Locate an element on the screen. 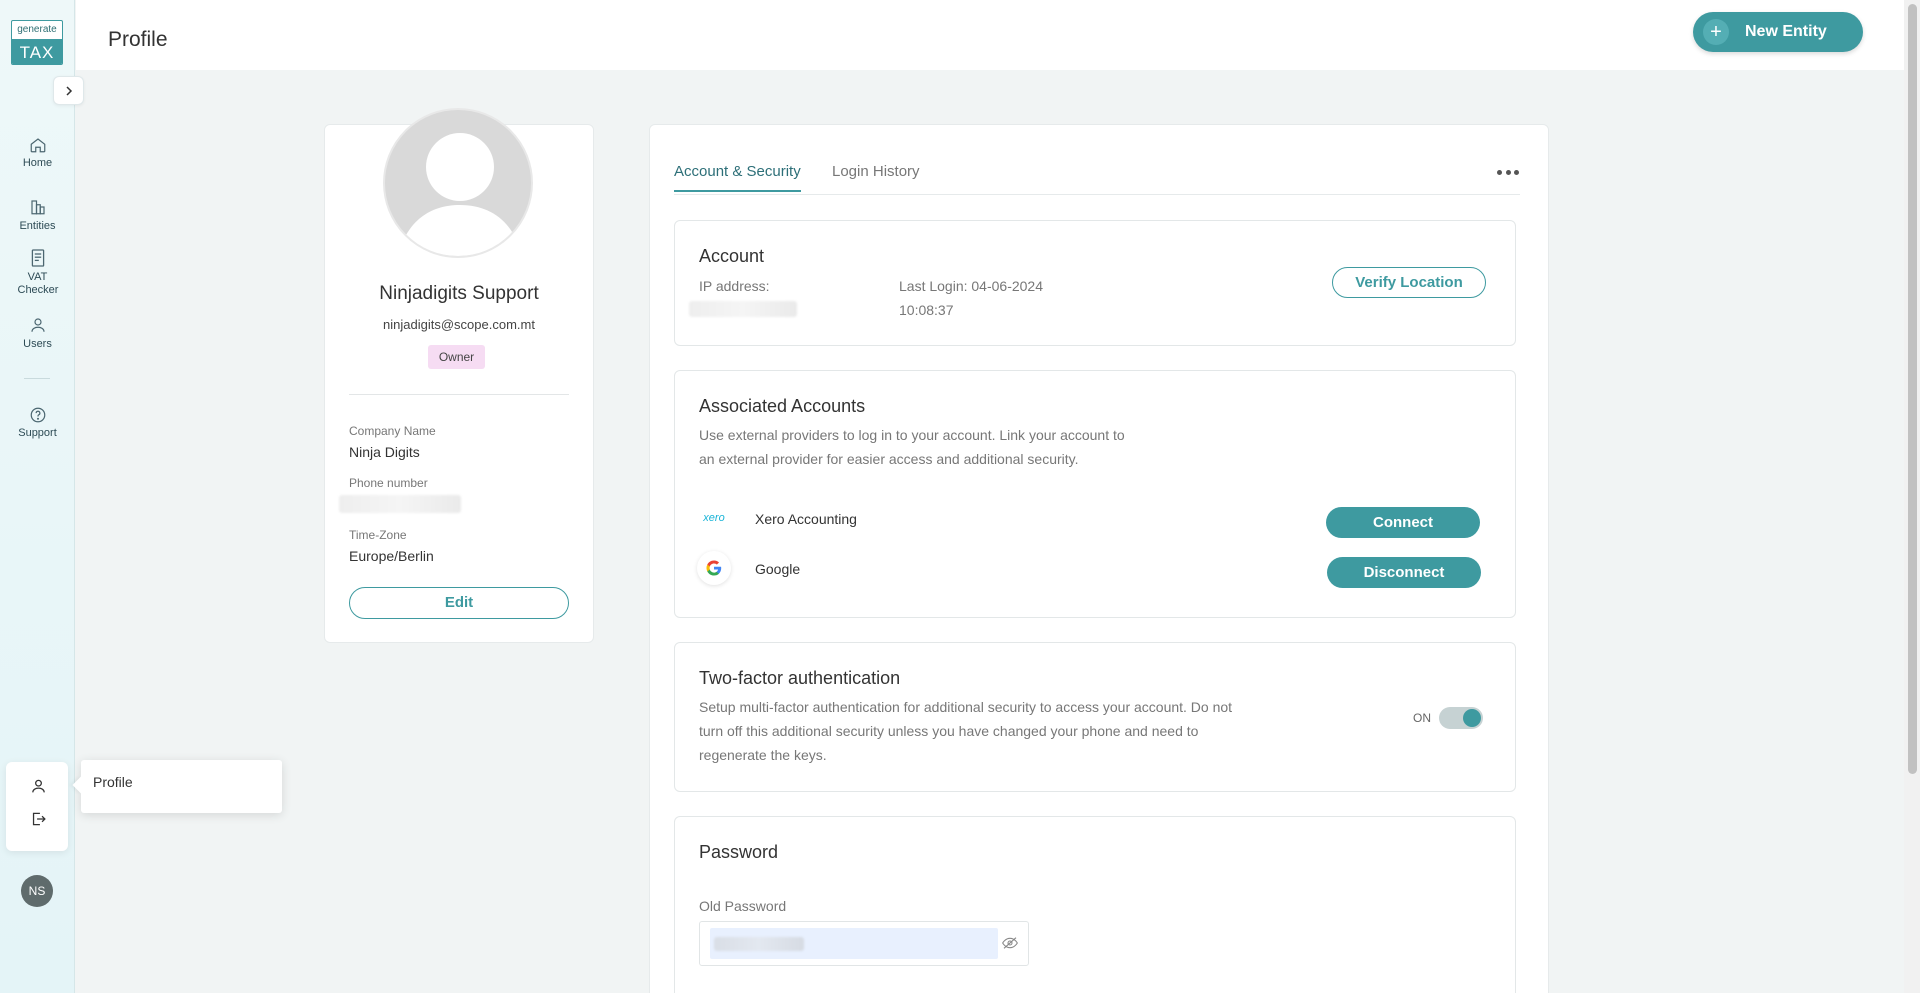 This screenshot has height=993, width=1920. help-icon is located at coordinates (37, 415).